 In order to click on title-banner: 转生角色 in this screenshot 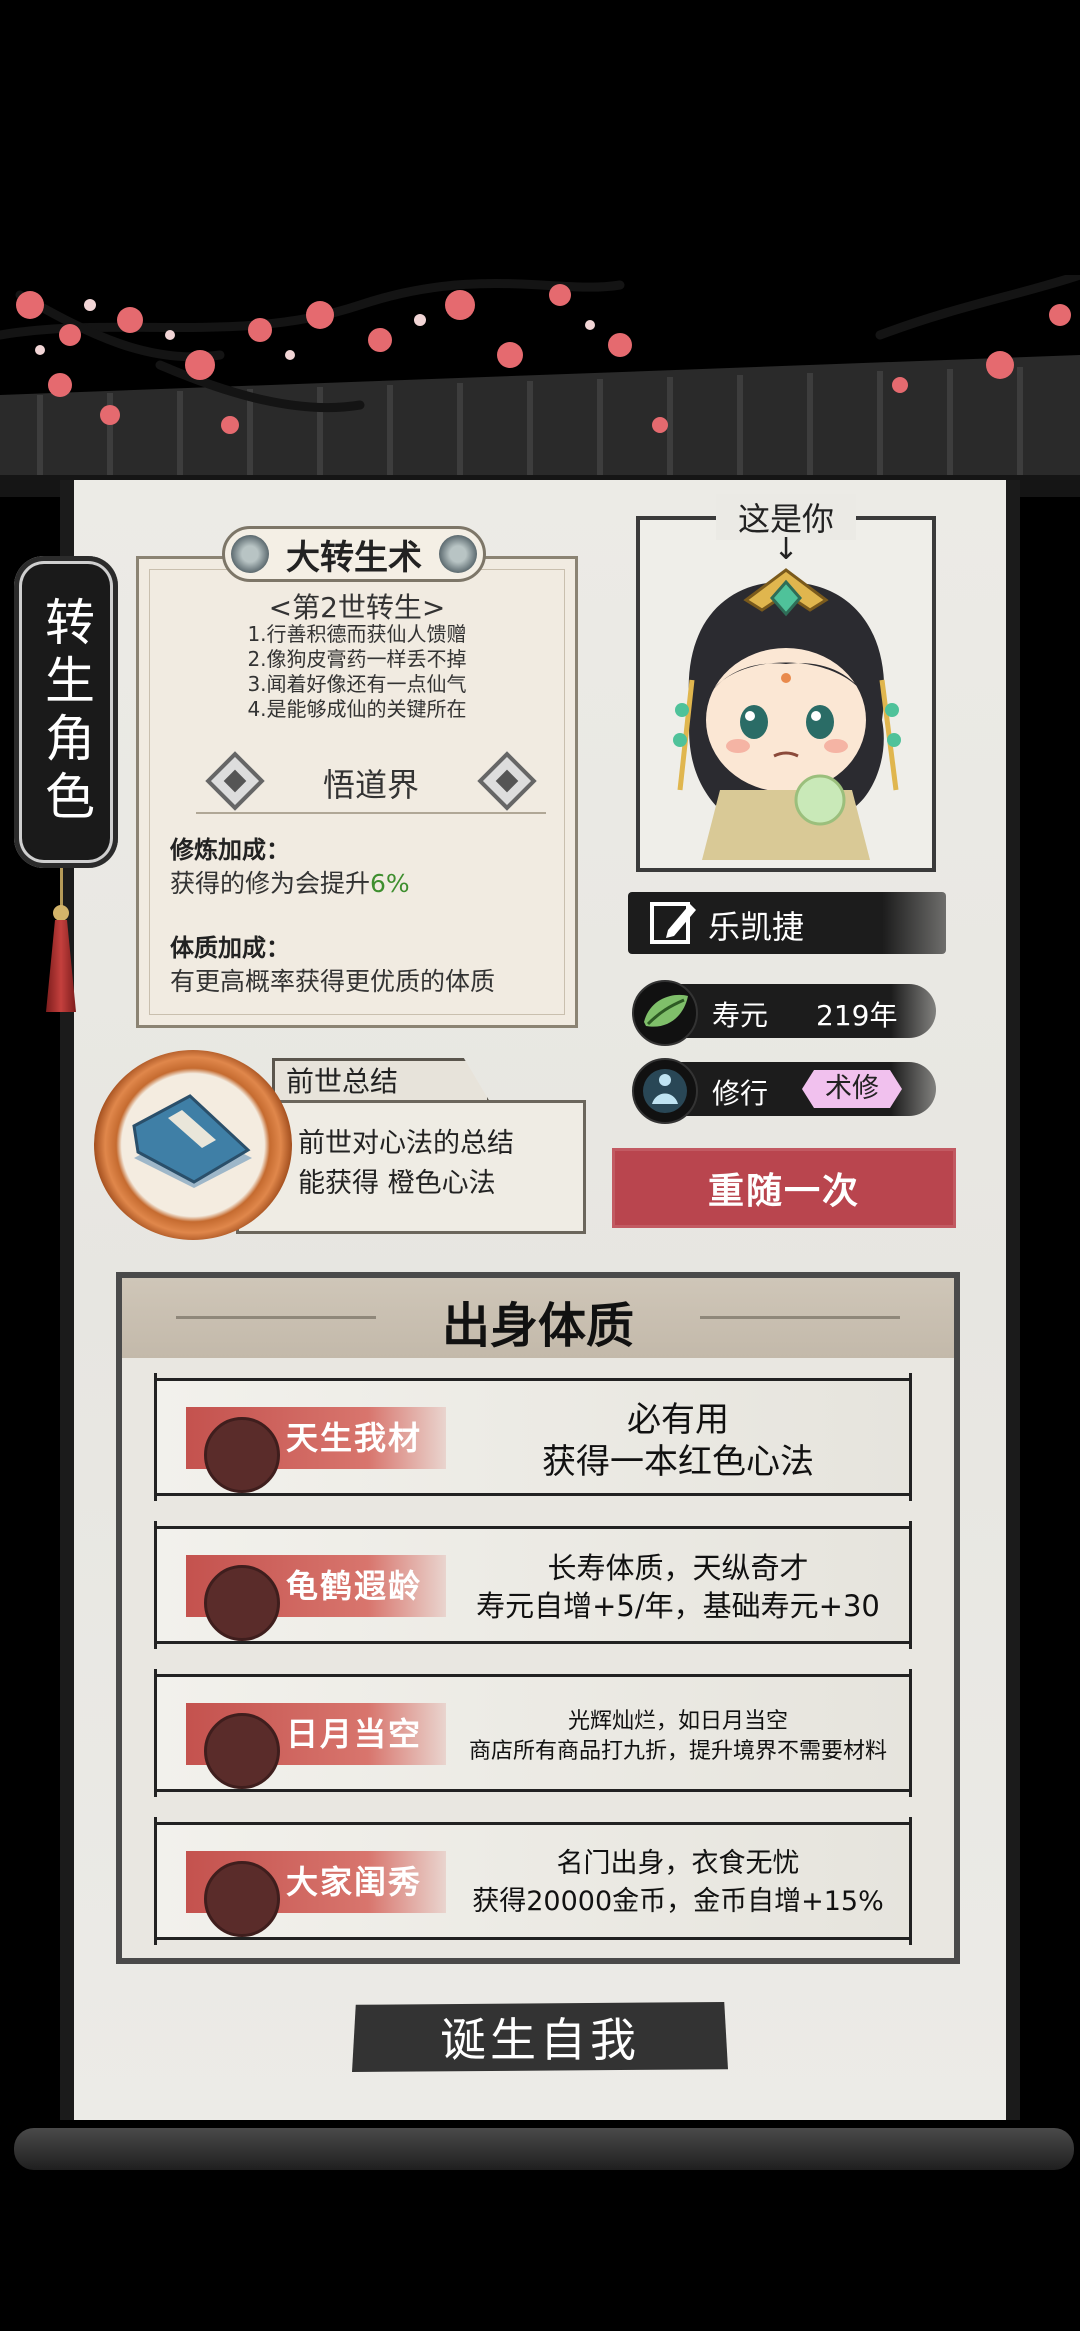, I will do `click(66, 712)`.